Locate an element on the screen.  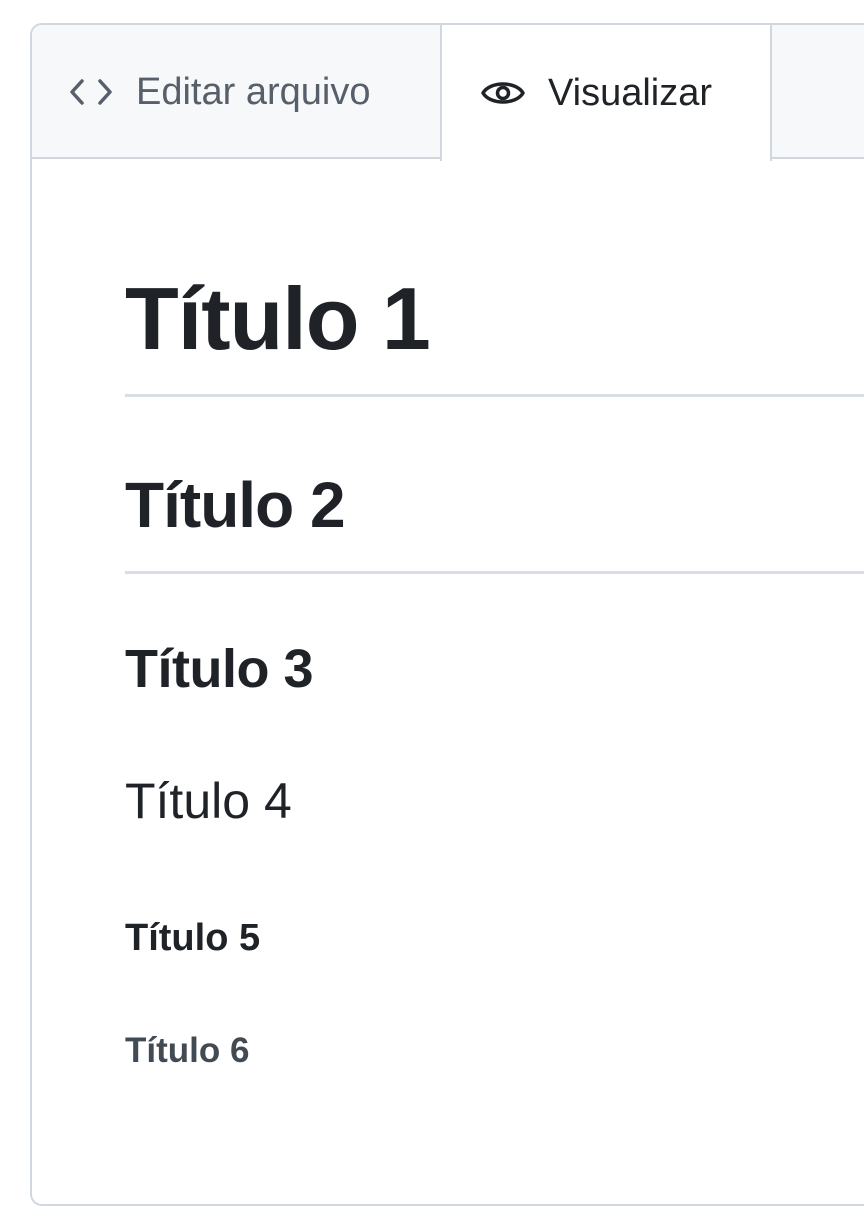
heading-4: Título 4 is located at coordinates (208, 801).